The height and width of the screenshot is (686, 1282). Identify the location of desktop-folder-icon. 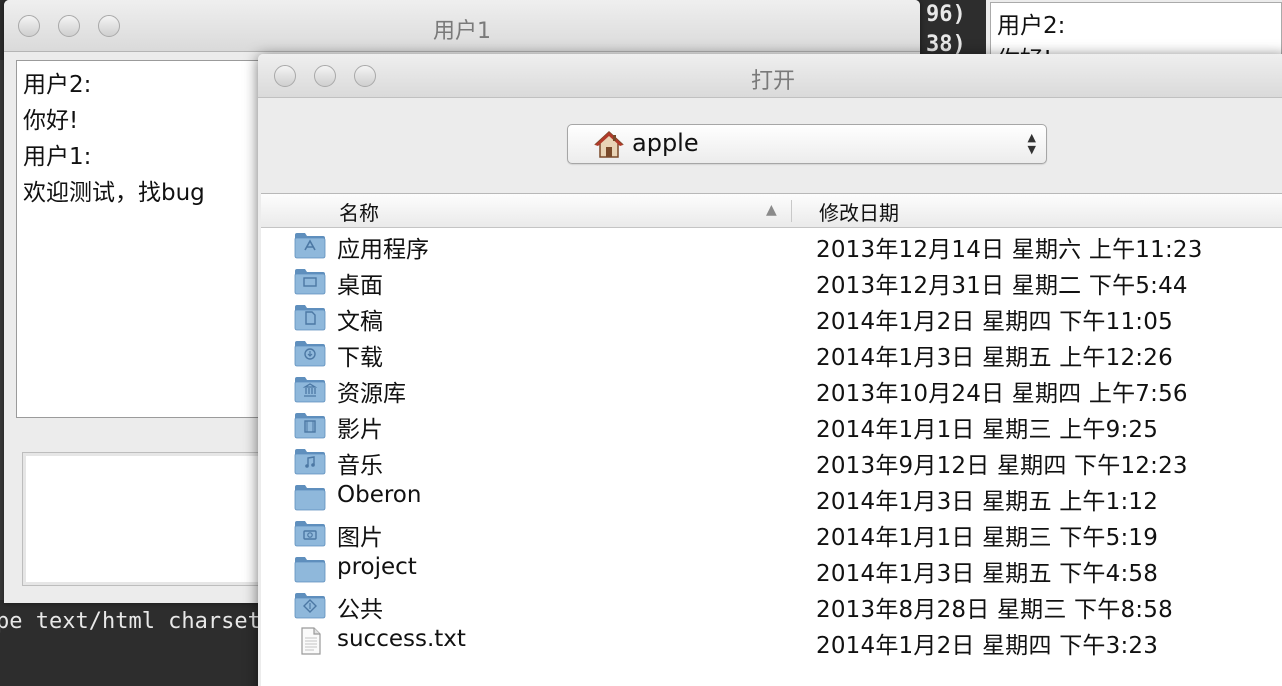
(310, 282).